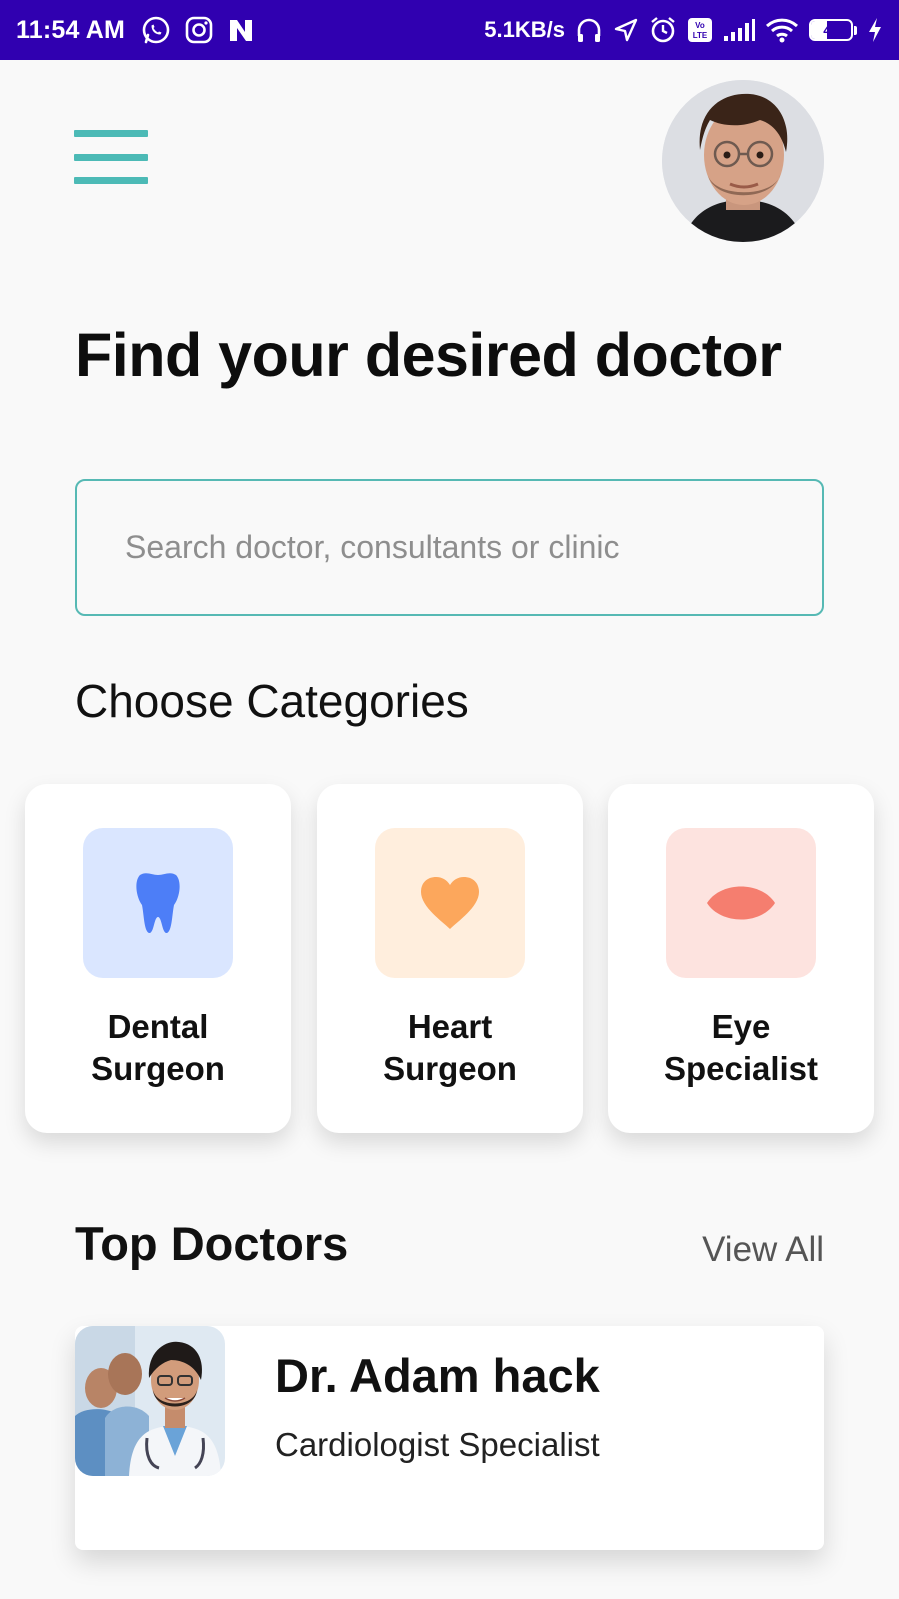 The image size is (899, 1599). Describe the element at coordinates (524, 29) in the screenshot. I see `network-speed: 5.1KB/s` at that location.